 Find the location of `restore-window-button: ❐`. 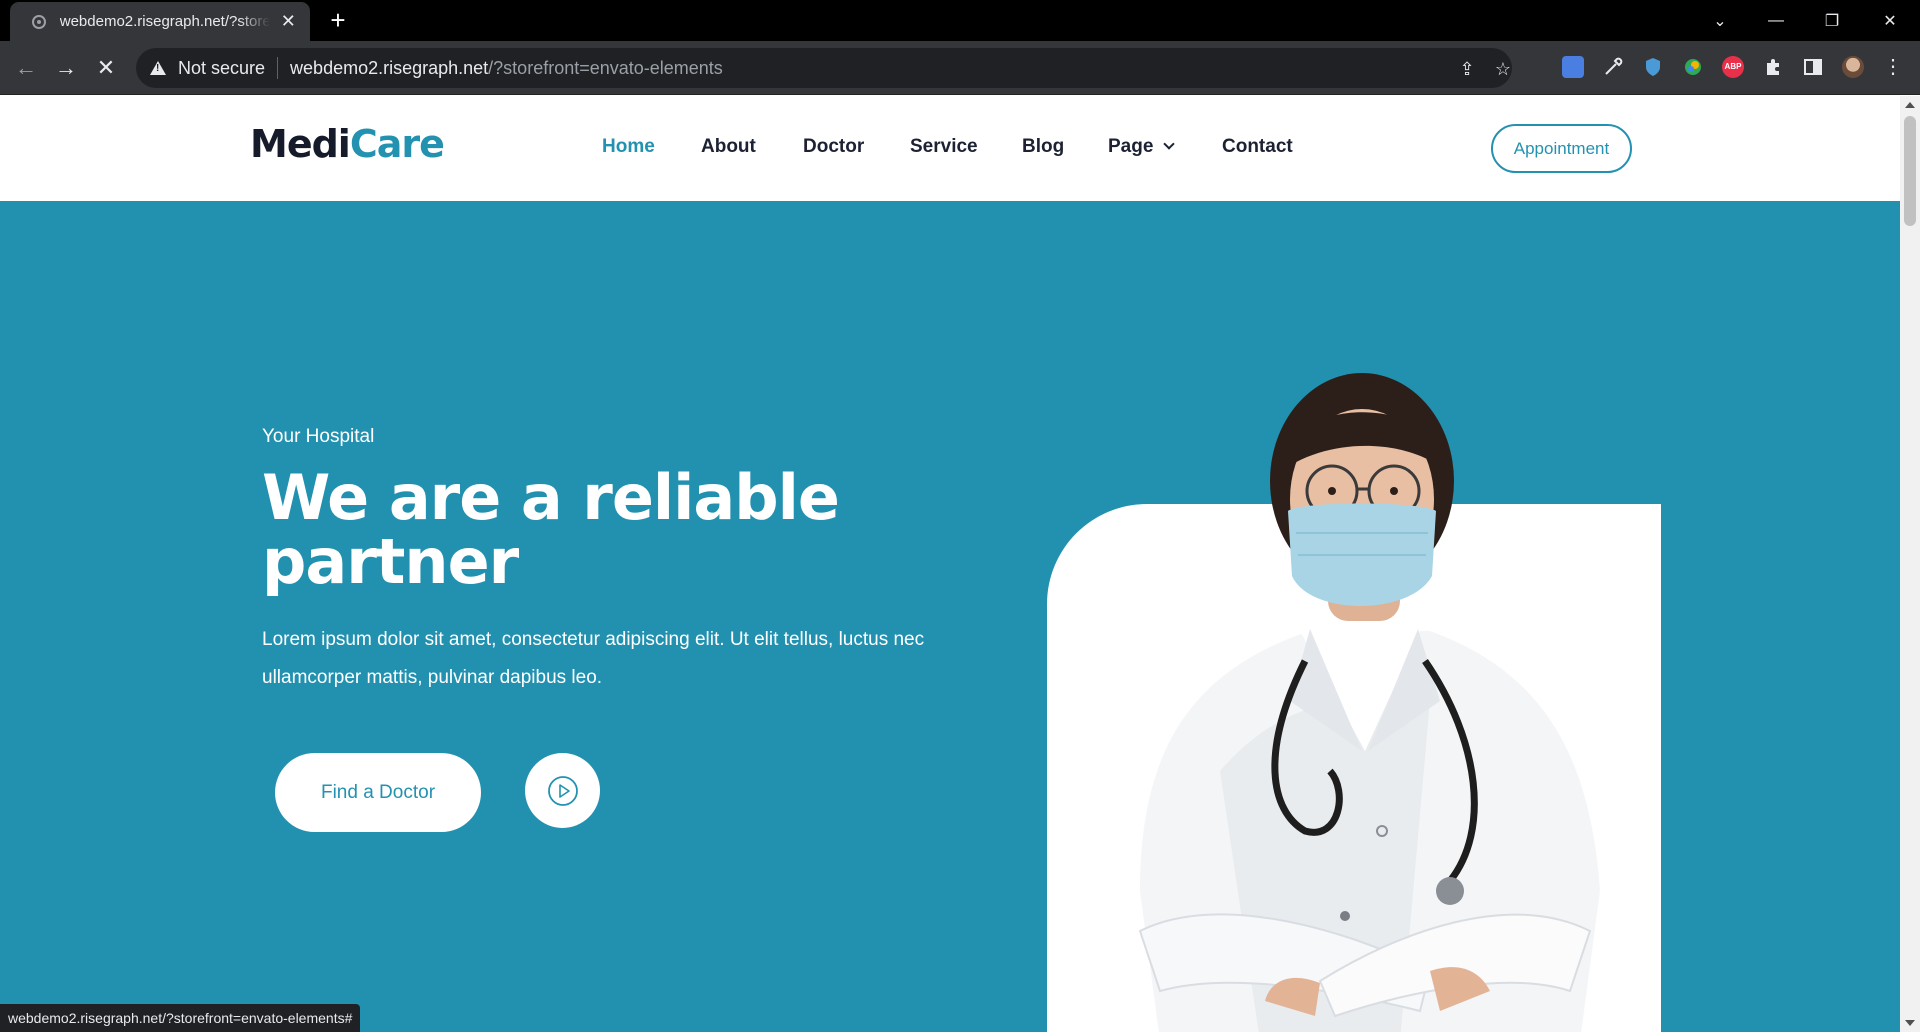

restore-window-button: ❐ is located at coordinates (1832, 20).